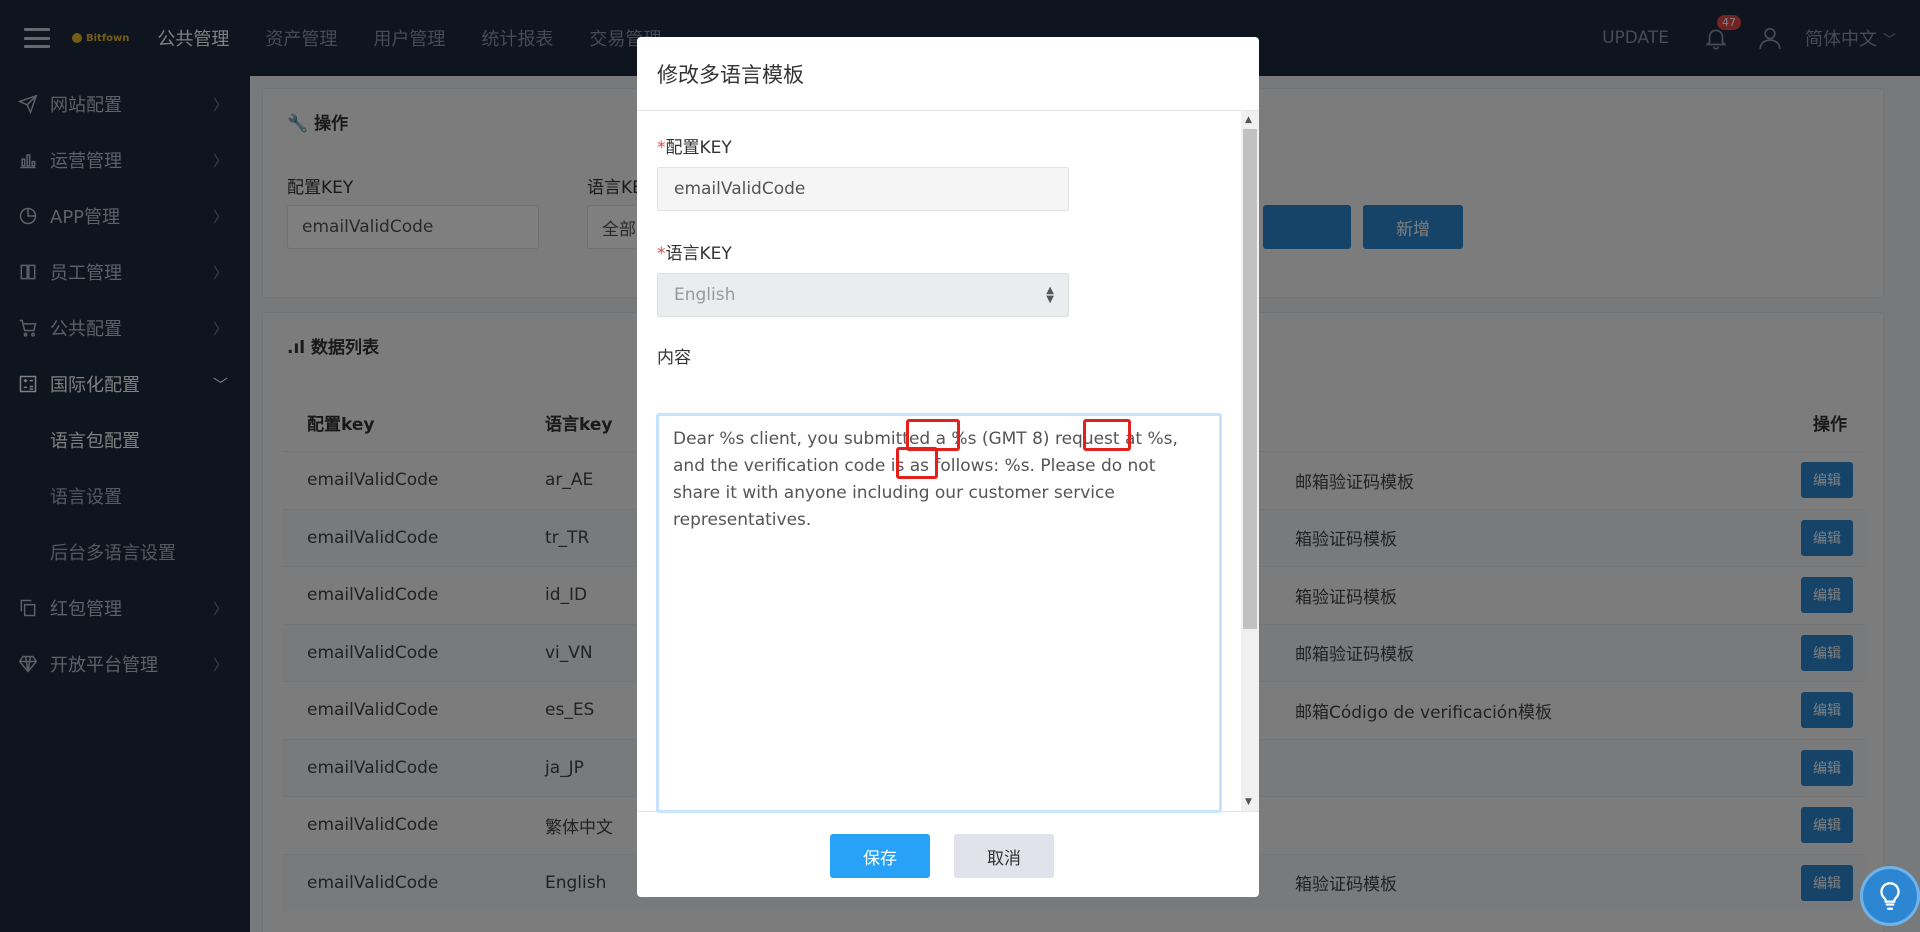 This screenshot has width=1920, height=932. What do you see at coordinates (948, 74) in the screenshot?
I see `modal-title: 修改多语言模板` at bounding box center [948, 74].